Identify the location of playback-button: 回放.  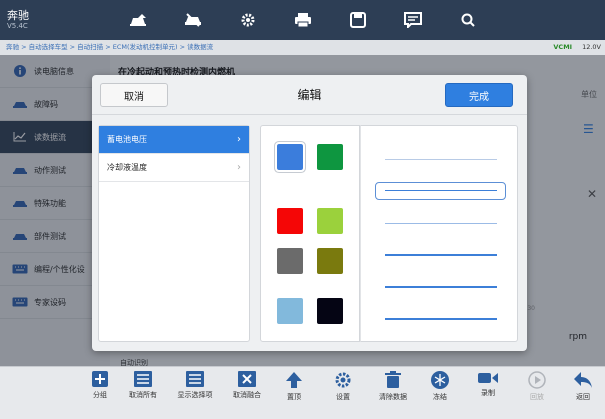
(537, 386).